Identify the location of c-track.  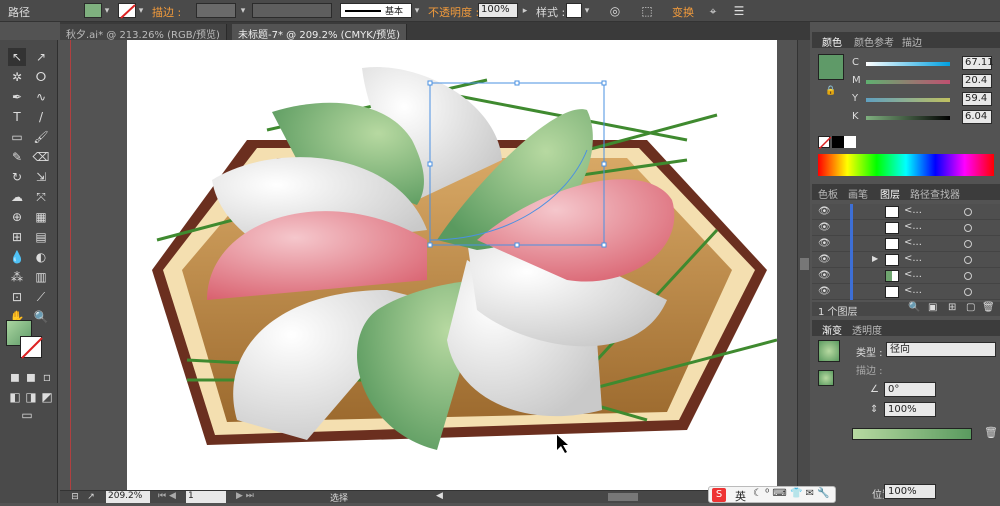
(908, 64).